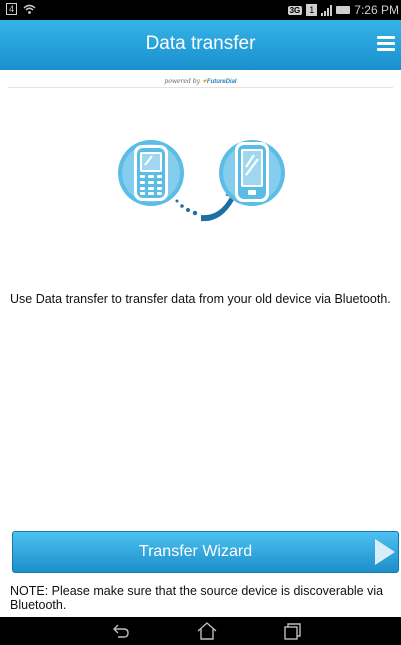 The image size is (401, 645). What do you see at coordinates (200, 10) in the screenshot?
I see `status-bar: 4 3G 1 7:26 PM` at bounding box center [200, 10].